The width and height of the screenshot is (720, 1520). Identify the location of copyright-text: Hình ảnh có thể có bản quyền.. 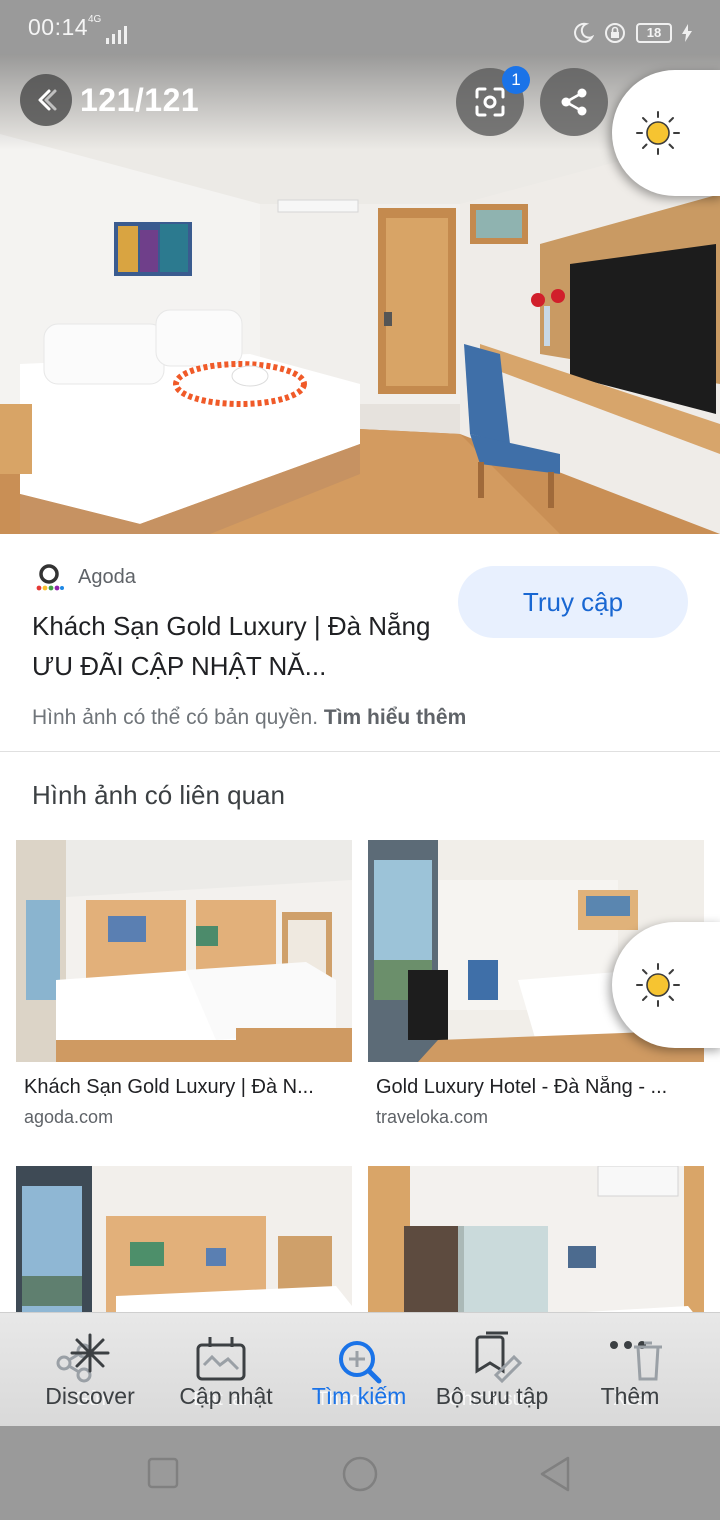
(175, 717).